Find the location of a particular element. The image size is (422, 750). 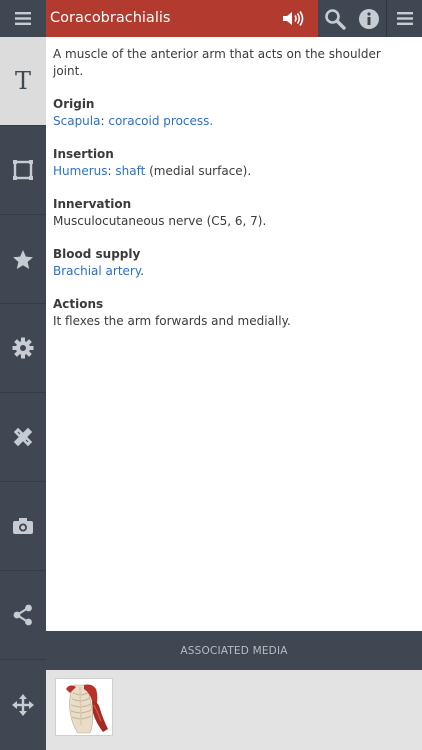

insertion-title: Insertion is located at coordinates (83, 154).